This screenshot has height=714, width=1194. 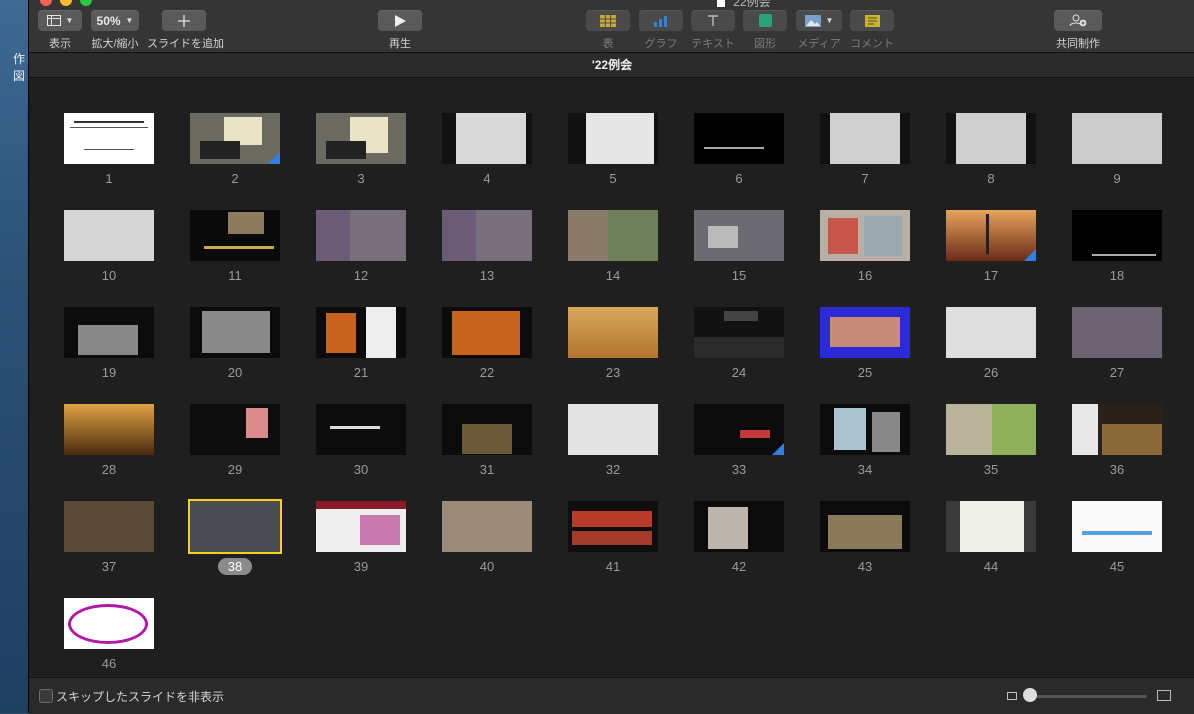 I want to click on slide-thumbnail: 26, so click(x=991, y=344).